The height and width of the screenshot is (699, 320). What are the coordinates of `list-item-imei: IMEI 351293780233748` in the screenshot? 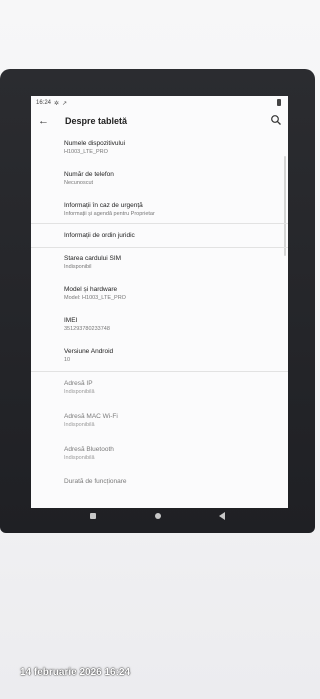 It's located at (171, 324).